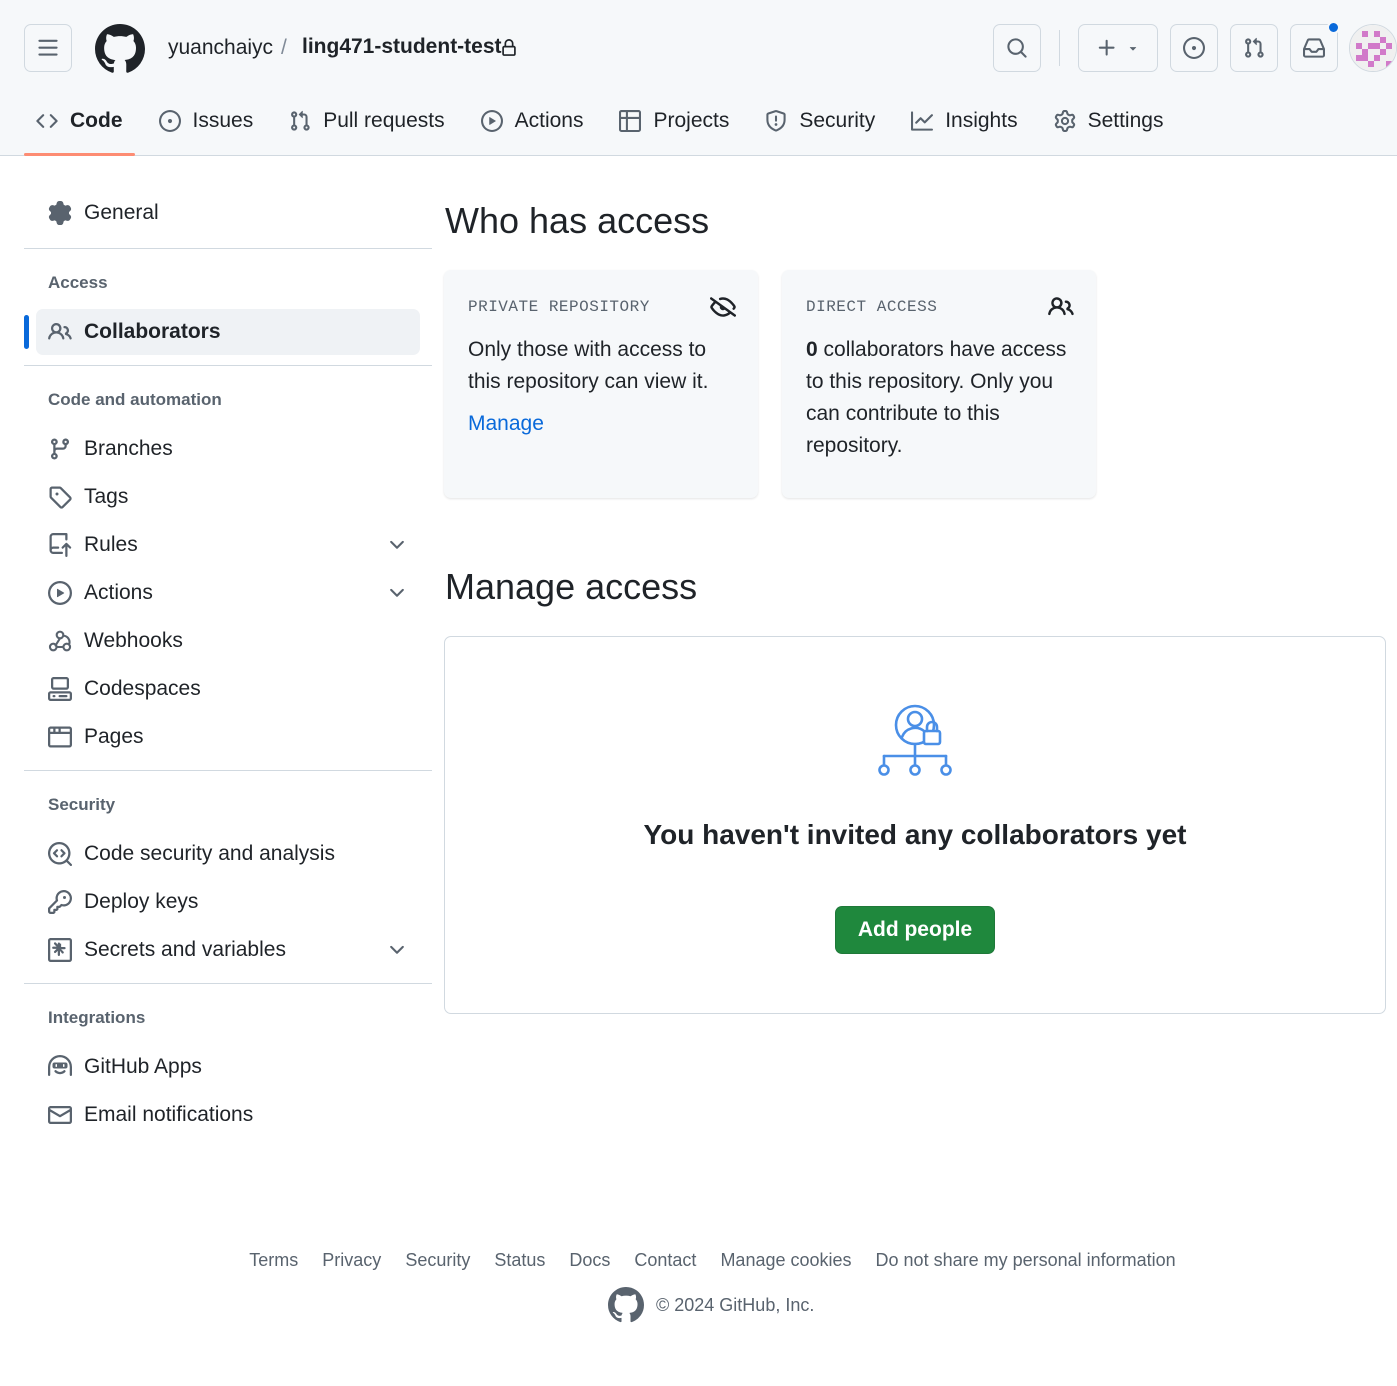 This screenshot has width=1397, height=1386. What do you see at coordinates (1333, 27) in the screenshot?
I see `notification-indicator` at bounding box center [1333, 27].